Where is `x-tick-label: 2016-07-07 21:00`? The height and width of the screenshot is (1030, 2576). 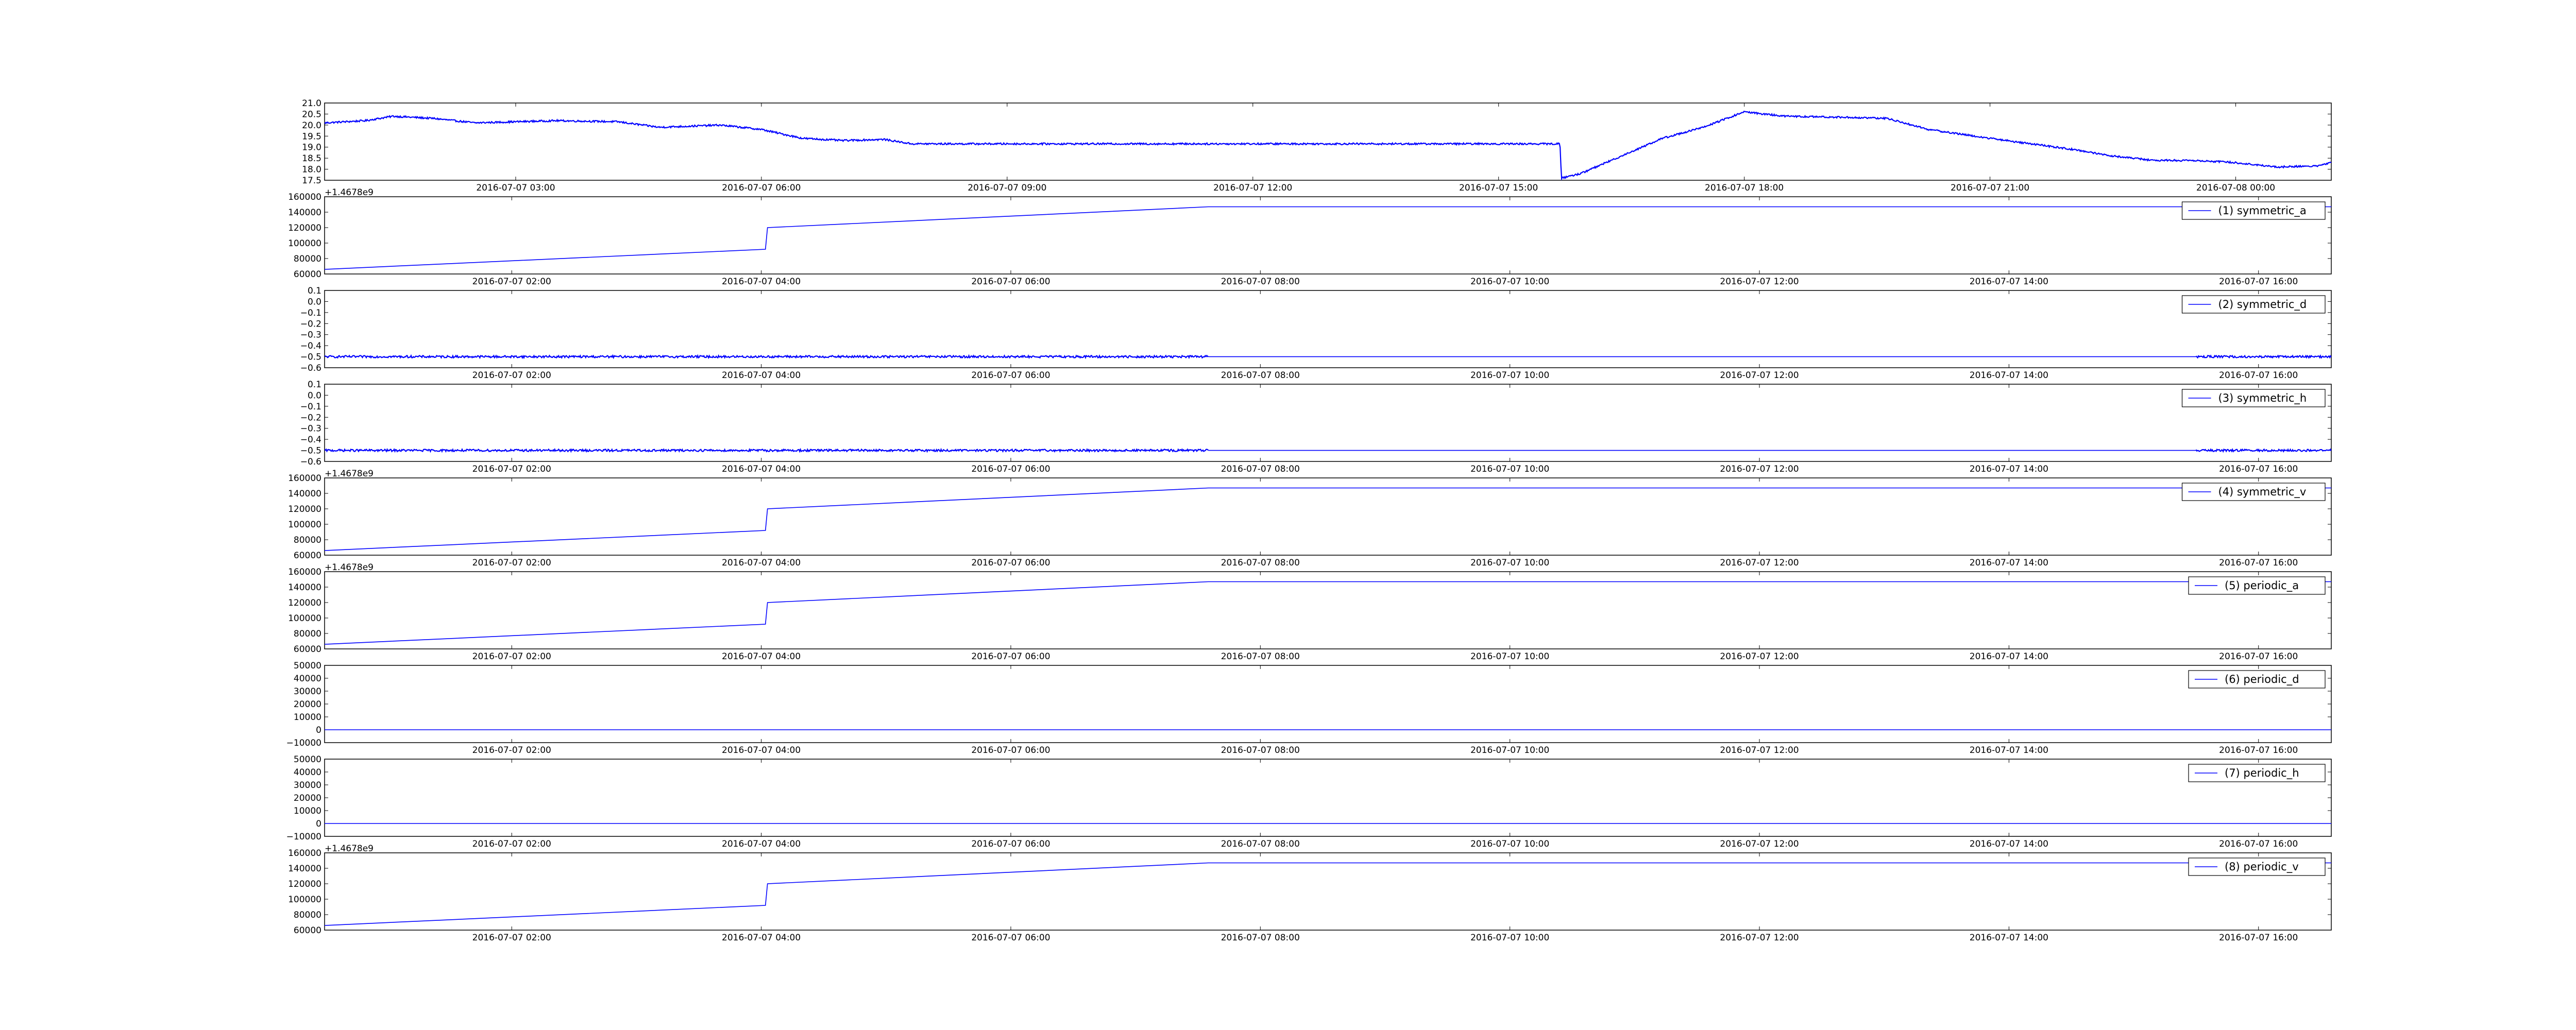 x-tick-label: 2016-07-07 21:00 is located at coordinates (1990, 188).